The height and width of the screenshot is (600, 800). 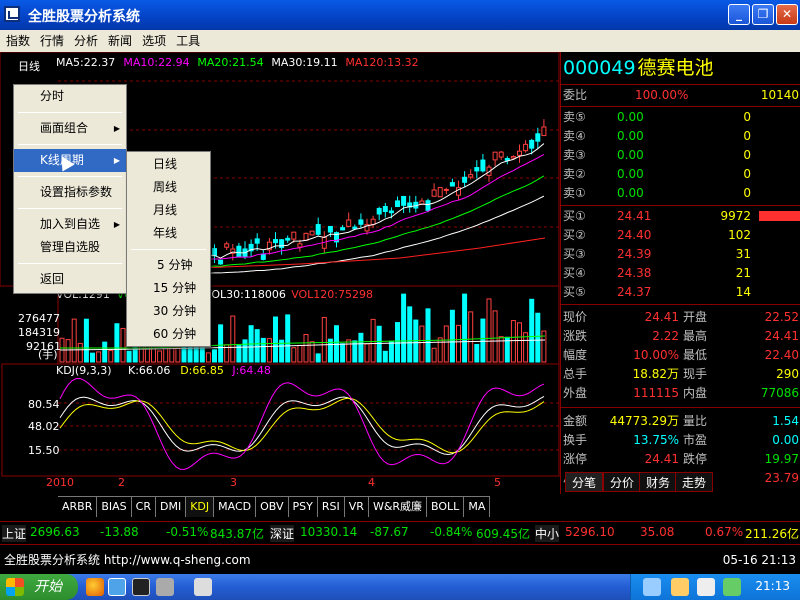 What do you see at coordinates (303, 507) in the screenshot?
I see `tab-psy: PSY` at bounding box center [303, 507].